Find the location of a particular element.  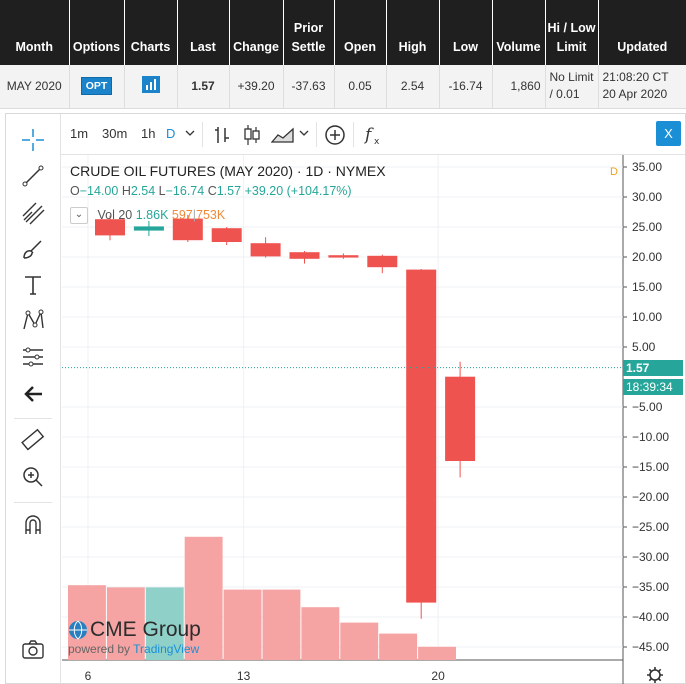

y-tick-label: −5.00 is located at coordinates (647, 407).